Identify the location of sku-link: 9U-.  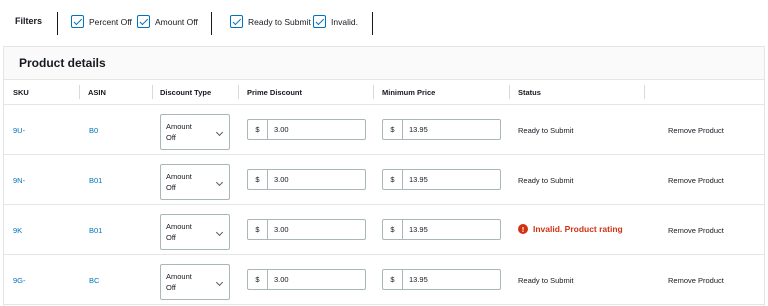
(19, 130).